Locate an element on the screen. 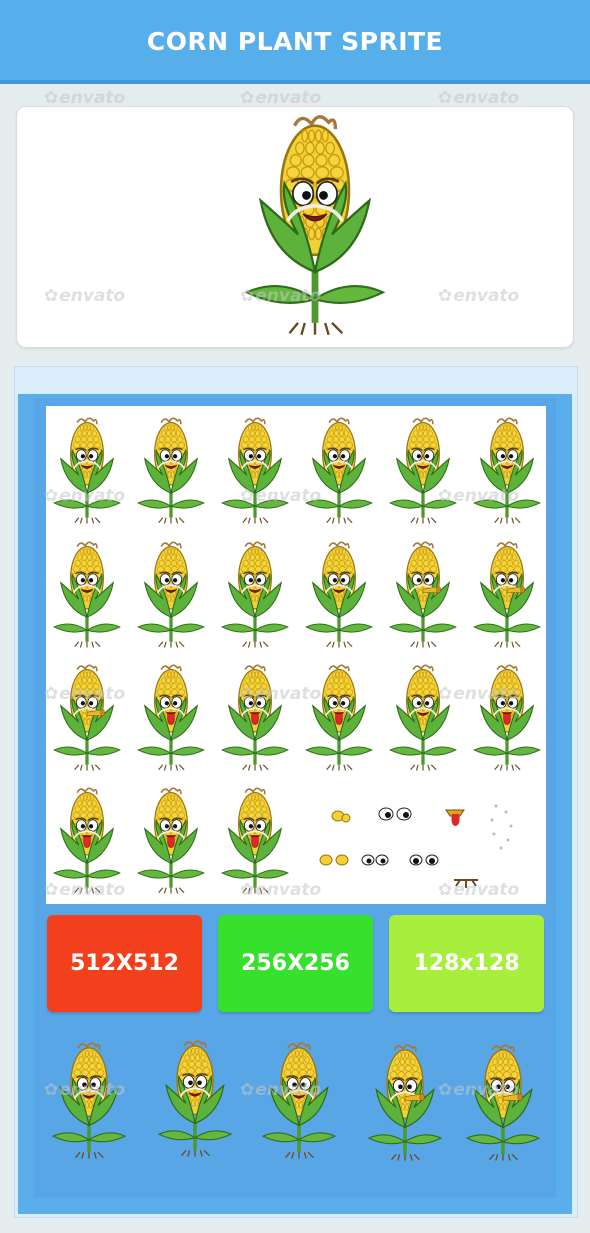  size-512-button: 512X512 is located at coordinates (124, 963).